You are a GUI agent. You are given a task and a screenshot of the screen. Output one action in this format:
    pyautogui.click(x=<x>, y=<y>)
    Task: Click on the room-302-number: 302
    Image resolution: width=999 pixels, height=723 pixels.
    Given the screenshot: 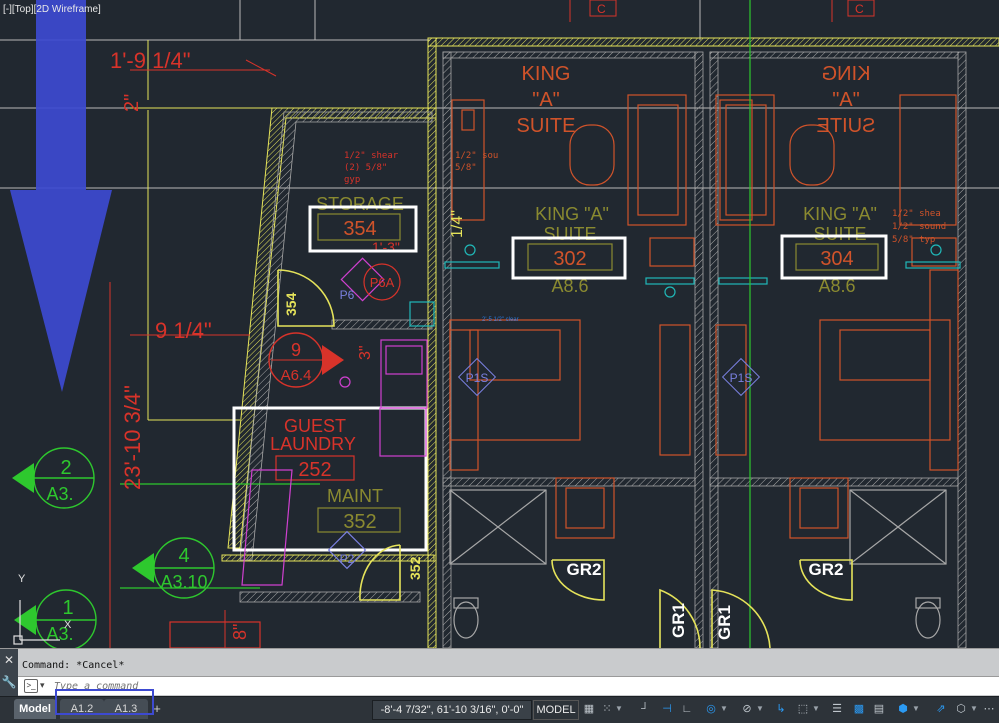 What is the action you would take?
    pyautogui.click(x=569, y=259)
    